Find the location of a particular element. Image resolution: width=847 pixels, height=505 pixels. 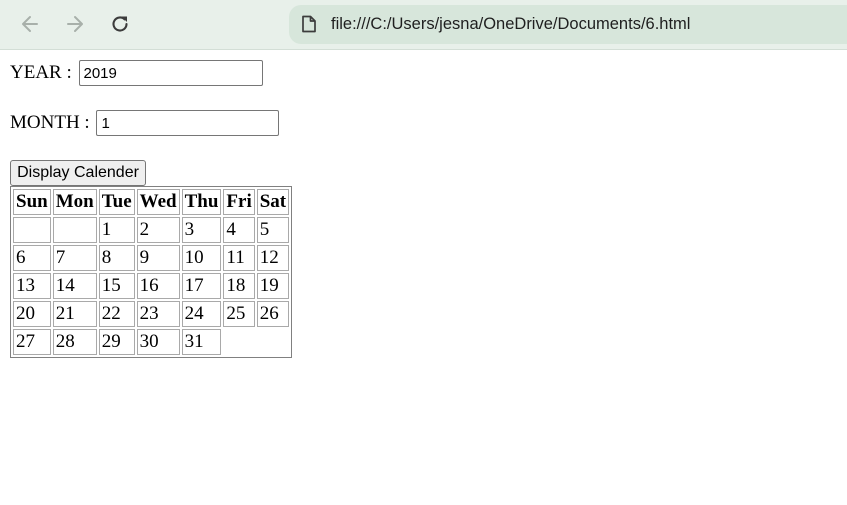

reload-button is located at coordinates (120, 24).